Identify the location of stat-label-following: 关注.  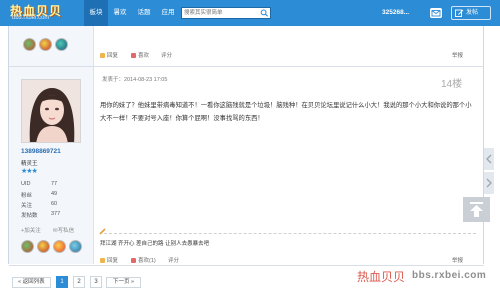
(27, 206).